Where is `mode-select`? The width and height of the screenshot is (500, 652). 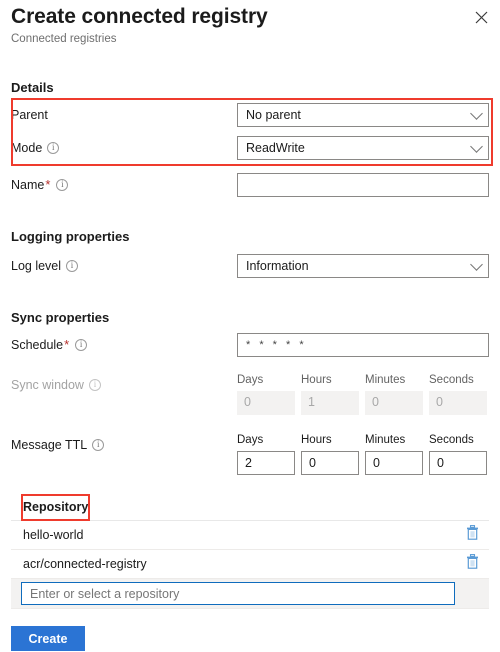
mode-select is located at coordinates (363, 148).